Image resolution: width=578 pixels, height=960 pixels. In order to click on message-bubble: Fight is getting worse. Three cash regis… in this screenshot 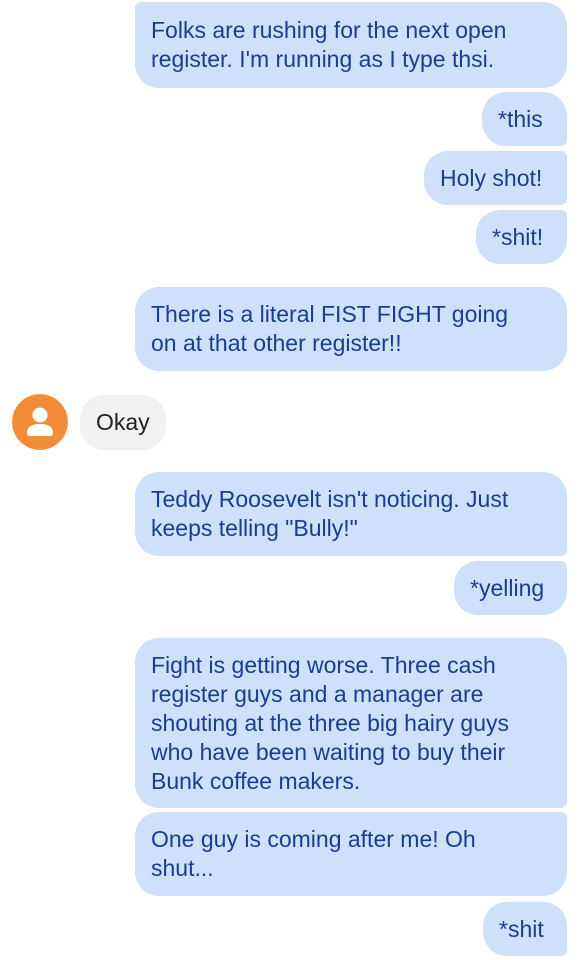, I will do `click(351, 723)`.